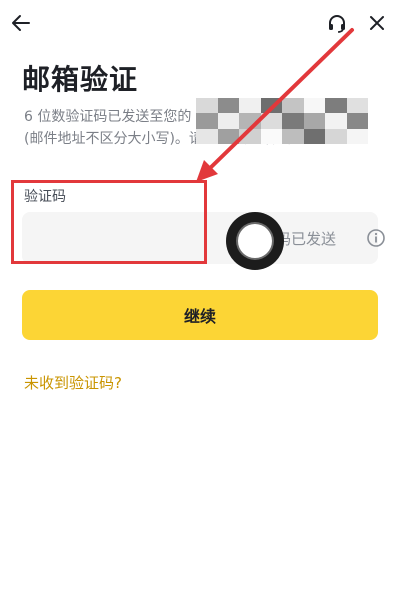 This screenshot has height=600, width=400. I want to click on touch-indicator-center, so click(255, 241).